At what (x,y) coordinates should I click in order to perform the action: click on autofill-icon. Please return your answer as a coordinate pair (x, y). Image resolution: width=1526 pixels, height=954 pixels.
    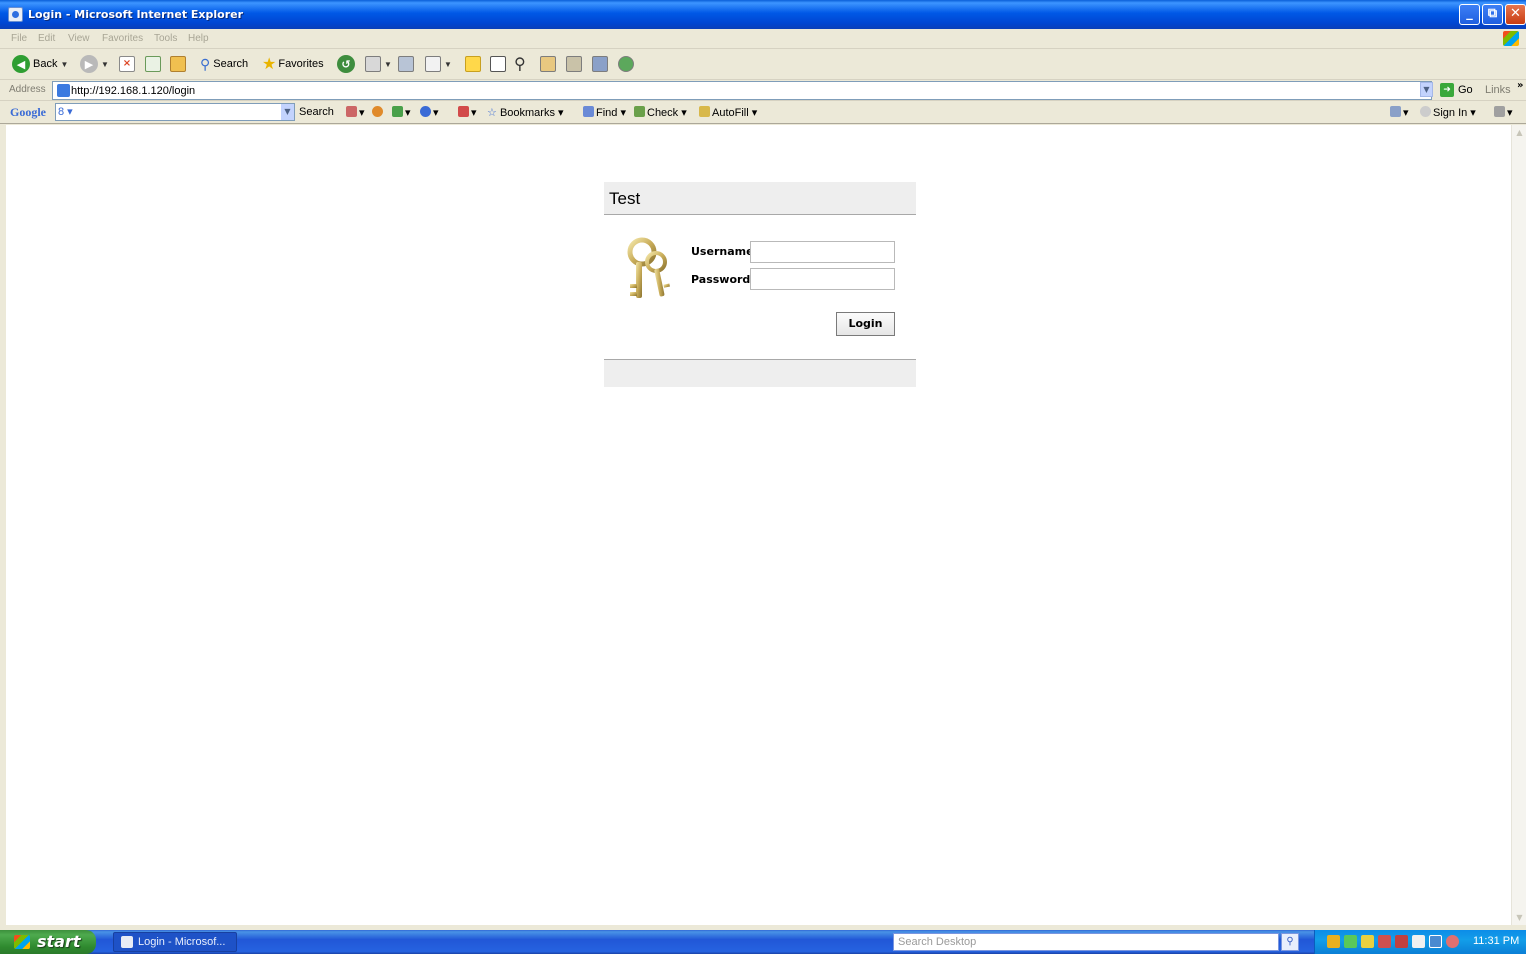
    Looking at the image, I should click on (704, 111).